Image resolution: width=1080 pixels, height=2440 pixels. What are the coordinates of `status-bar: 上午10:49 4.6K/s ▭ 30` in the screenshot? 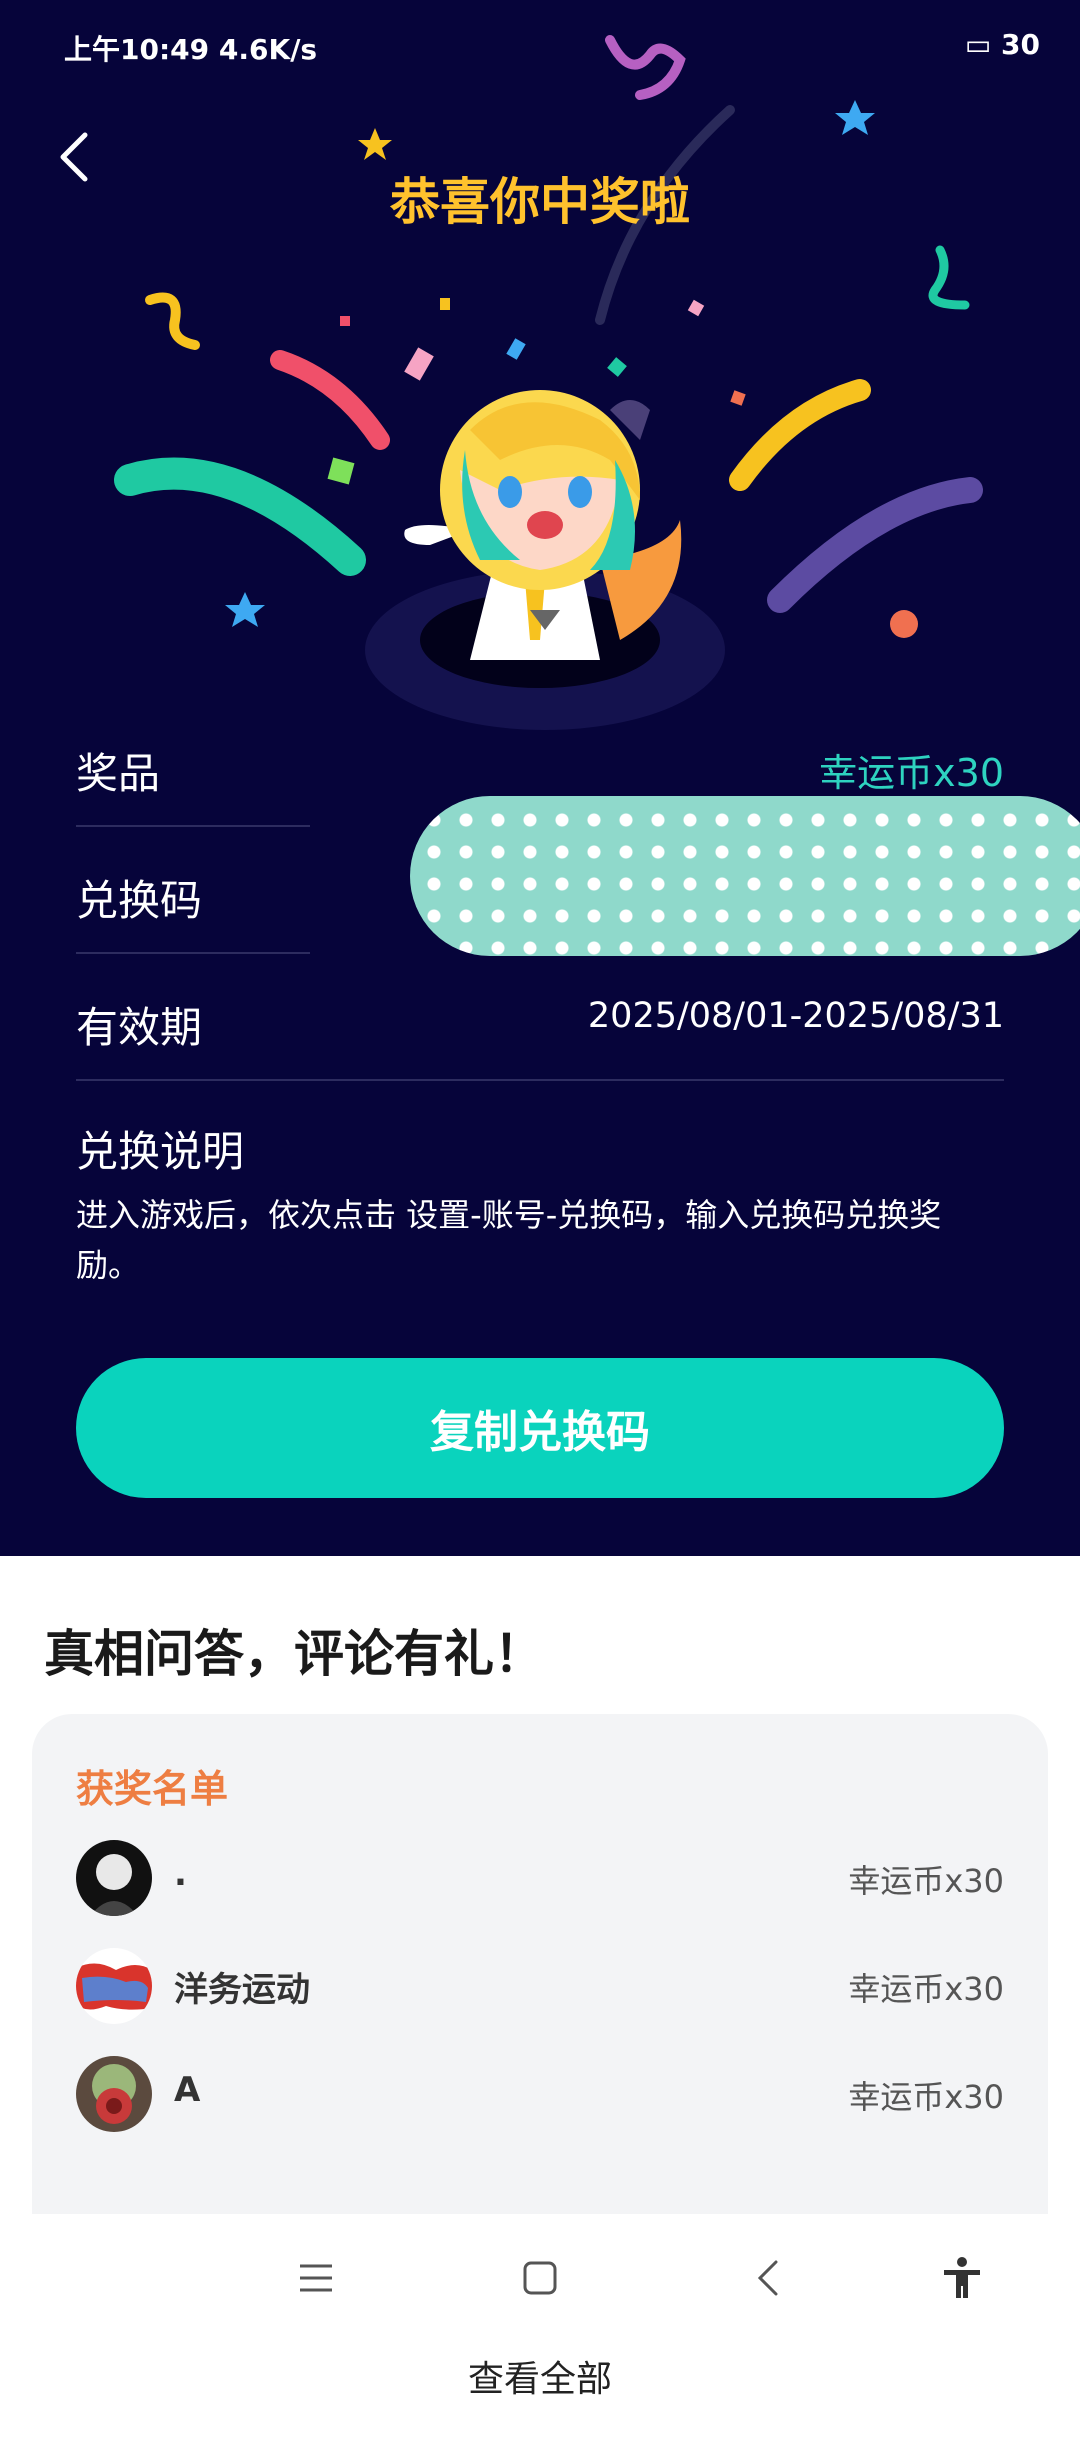 It's located at (540, 48).